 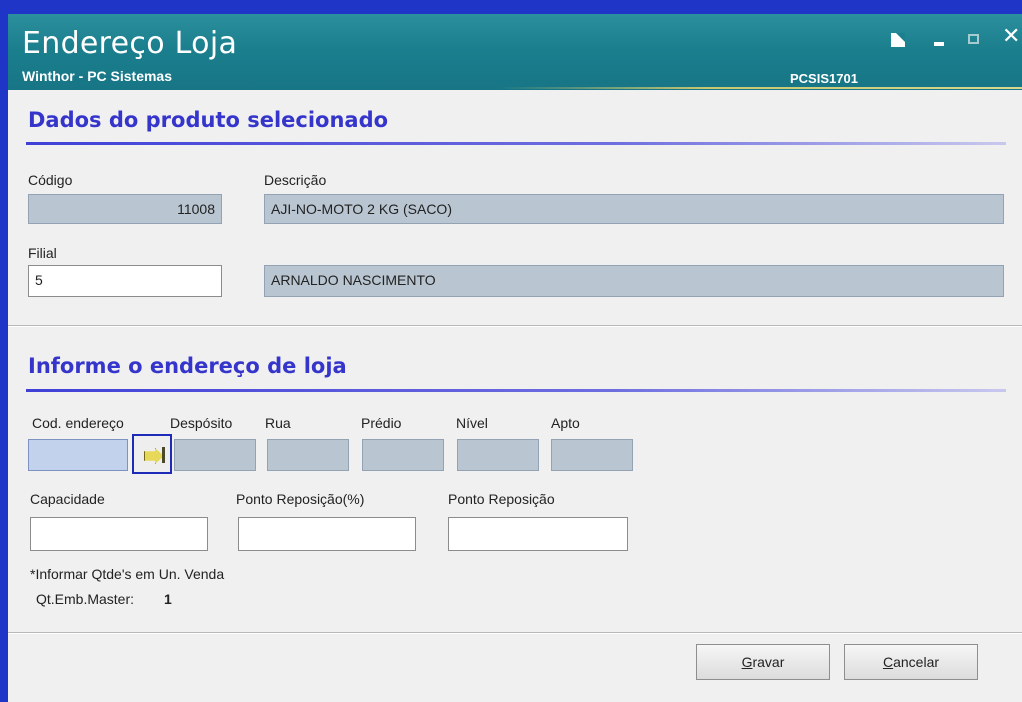 I want to click on deposito-field, so click(x=215, y=455).